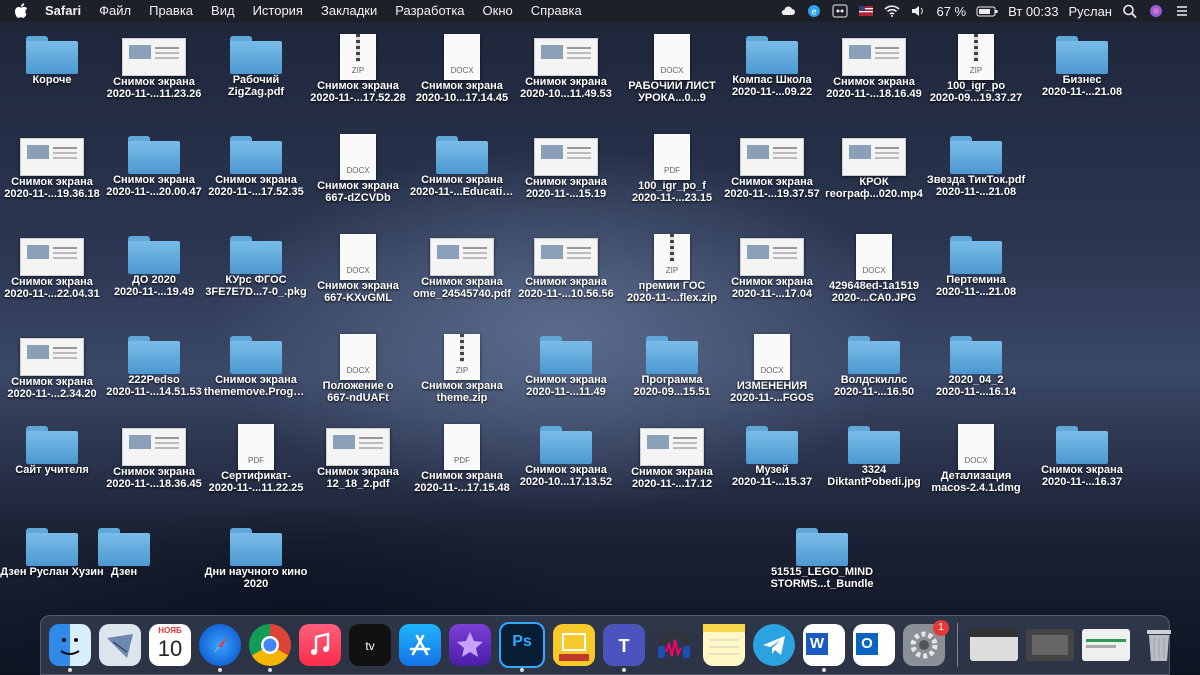 This screenshot has height=675, width=1200. What do you see at coordinates (874, 645) in the screenshot?
I see `outlook-icon: O` at bounding box center [874, 645].